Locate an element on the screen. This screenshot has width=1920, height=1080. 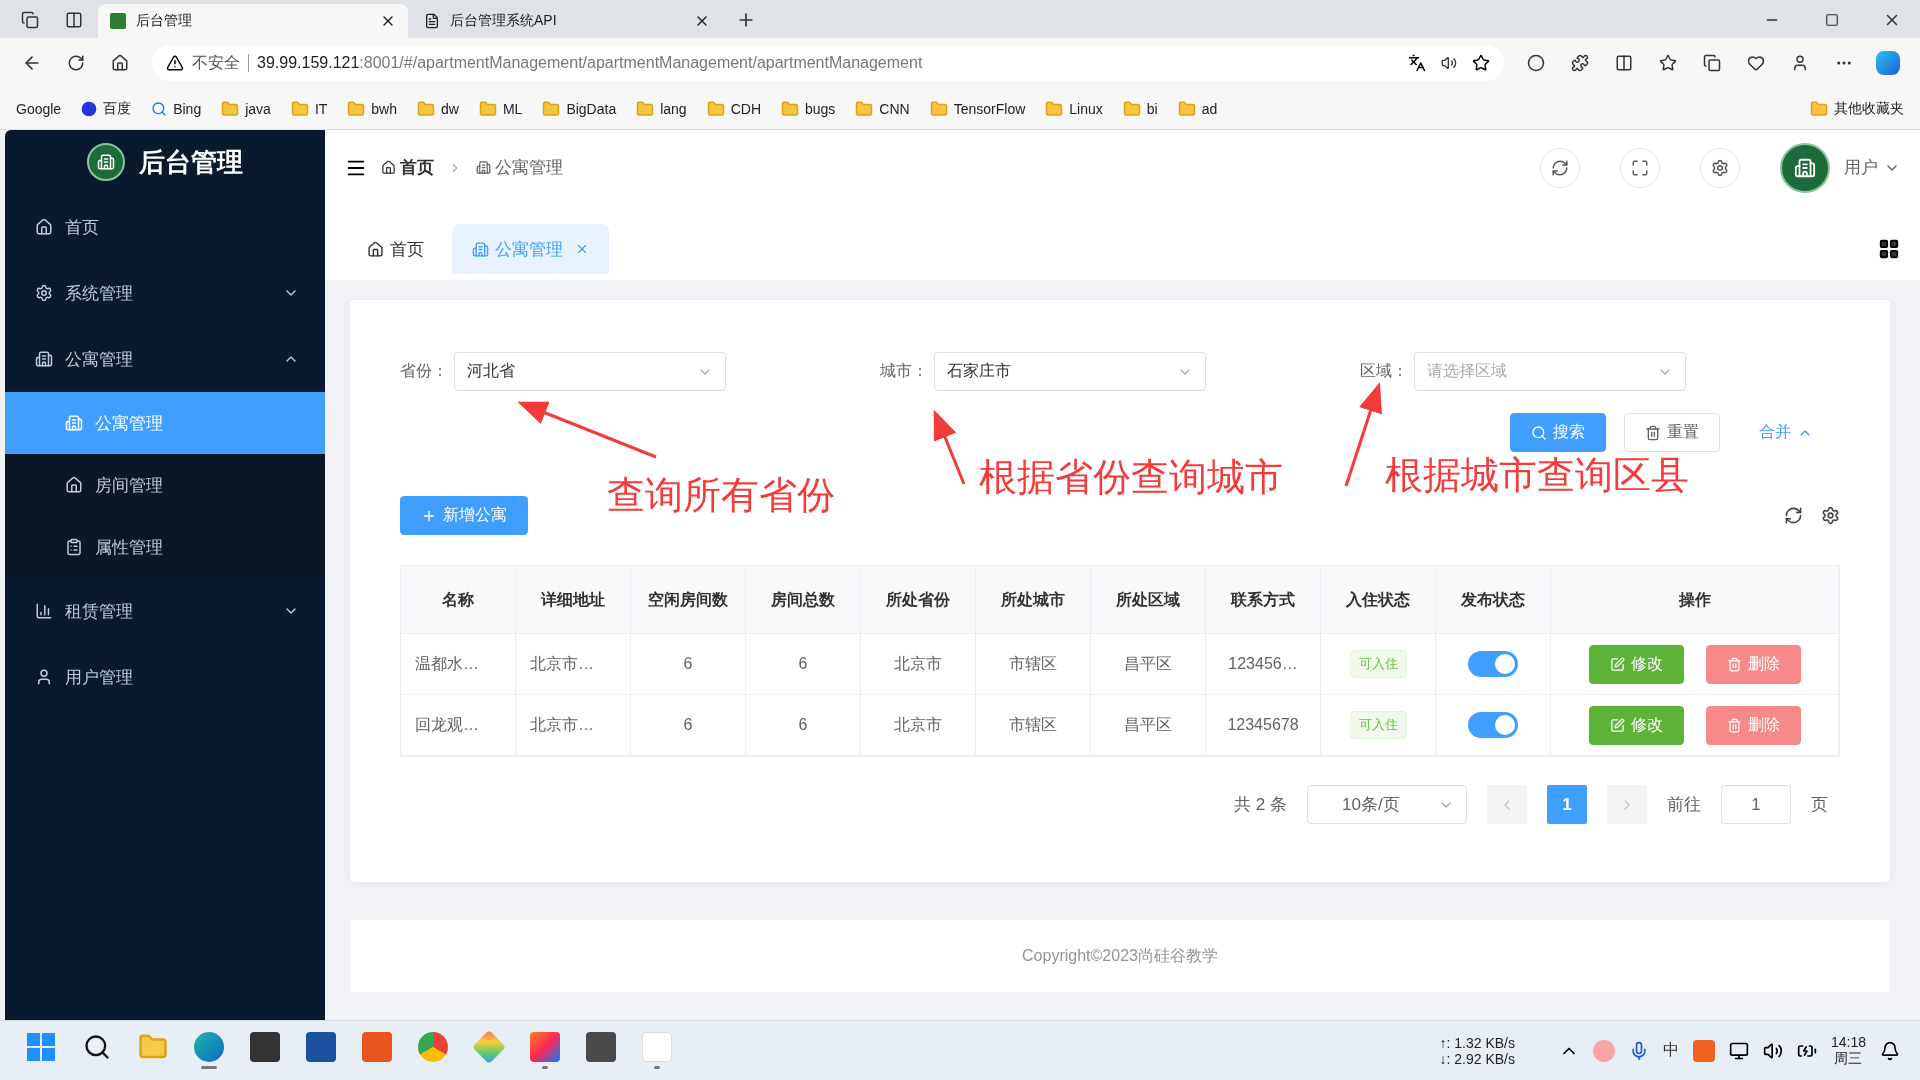
star-icon is located at coordinates (1481, 63).